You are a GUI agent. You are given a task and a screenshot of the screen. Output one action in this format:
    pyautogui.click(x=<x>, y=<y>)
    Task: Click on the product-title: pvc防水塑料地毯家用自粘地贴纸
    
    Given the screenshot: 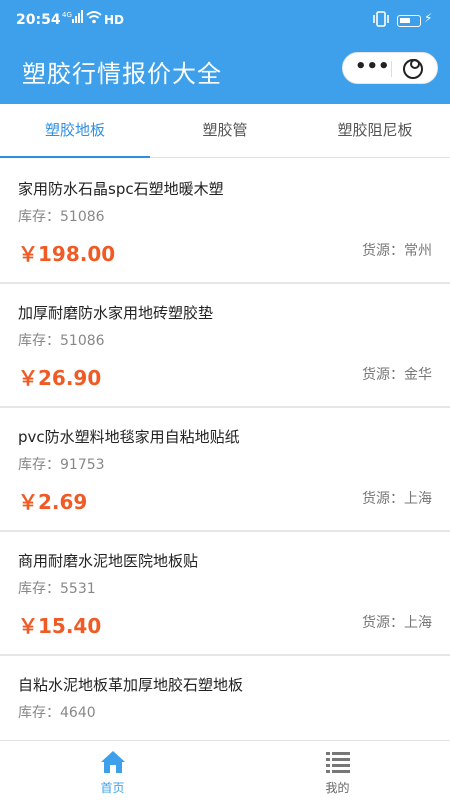 What is the action you would take?
    pyautogui.click(x=129, y=437)
    